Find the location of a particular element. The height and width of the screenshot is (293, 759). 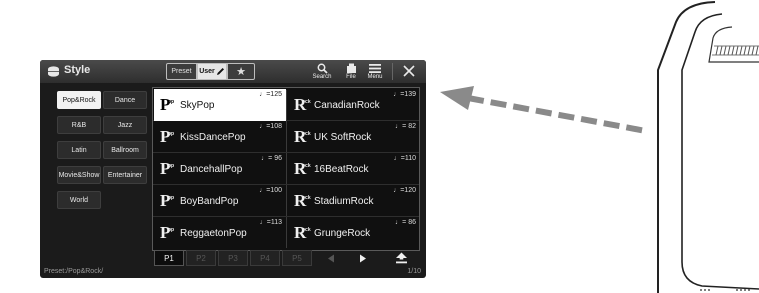

next-page-button is located at coordinates (363, 258).